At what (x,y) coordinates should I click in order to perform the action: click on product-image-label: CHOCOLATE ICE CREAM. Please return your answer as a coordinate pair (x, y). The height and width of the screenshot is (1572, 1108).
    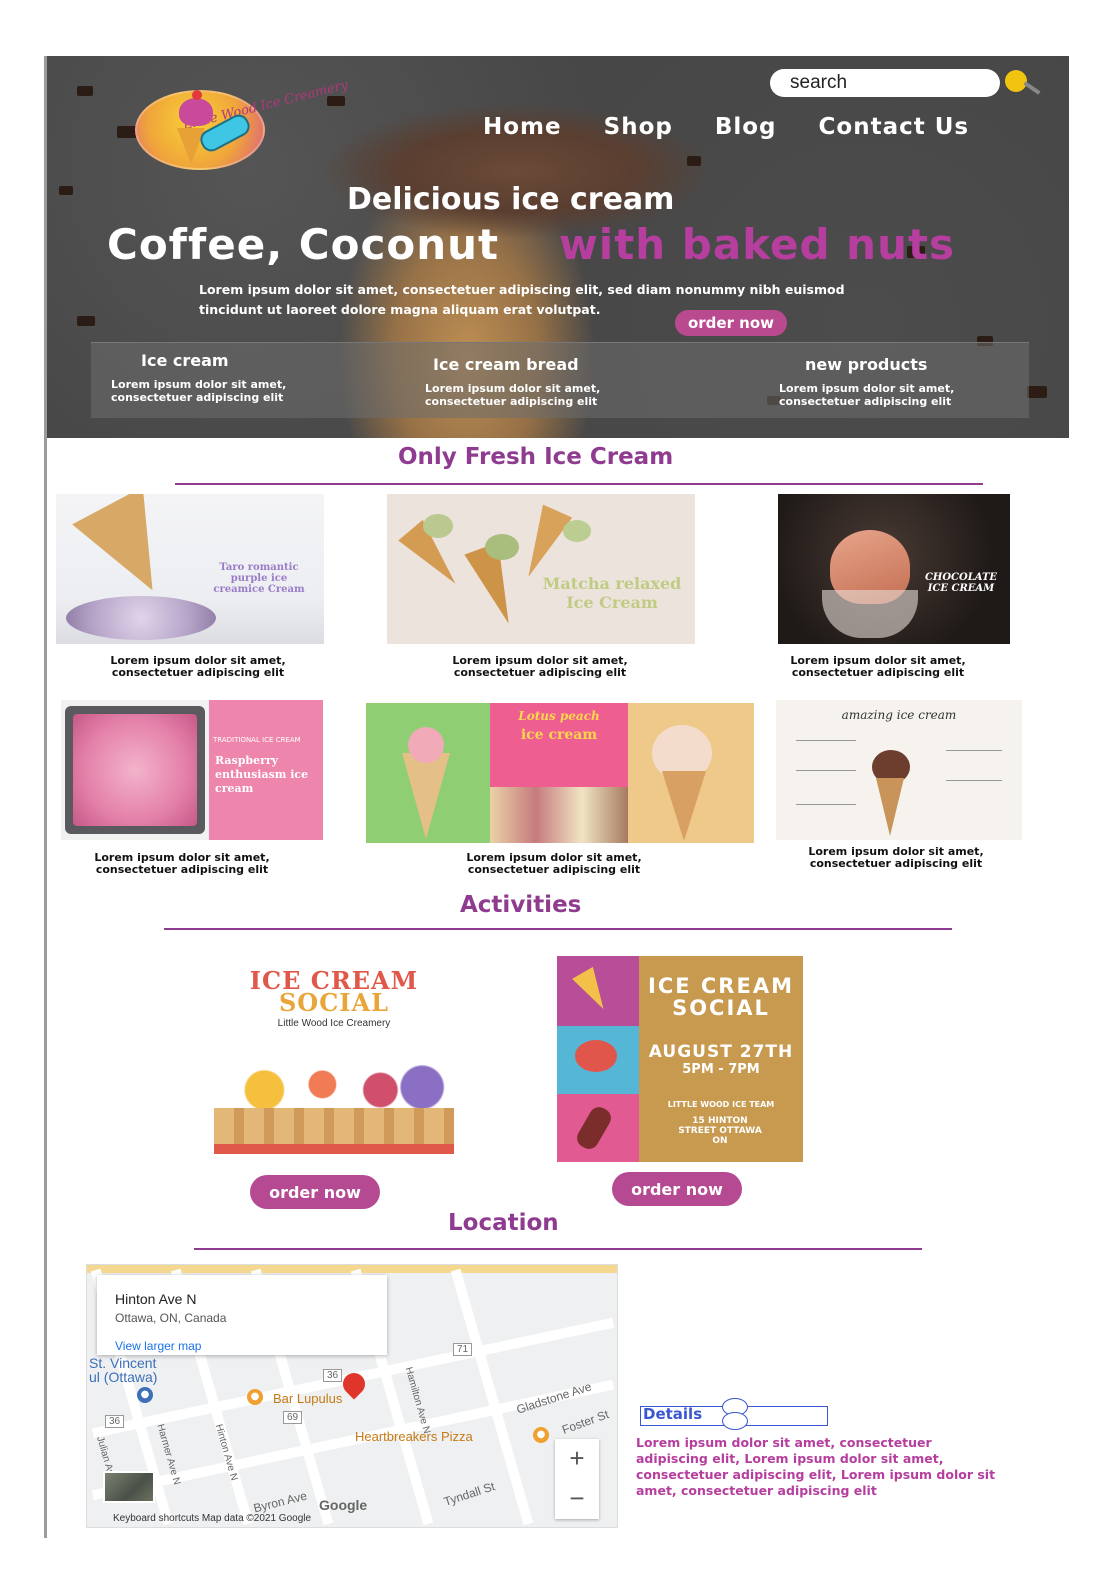
    Looking at the image, I should click on (961, 583).